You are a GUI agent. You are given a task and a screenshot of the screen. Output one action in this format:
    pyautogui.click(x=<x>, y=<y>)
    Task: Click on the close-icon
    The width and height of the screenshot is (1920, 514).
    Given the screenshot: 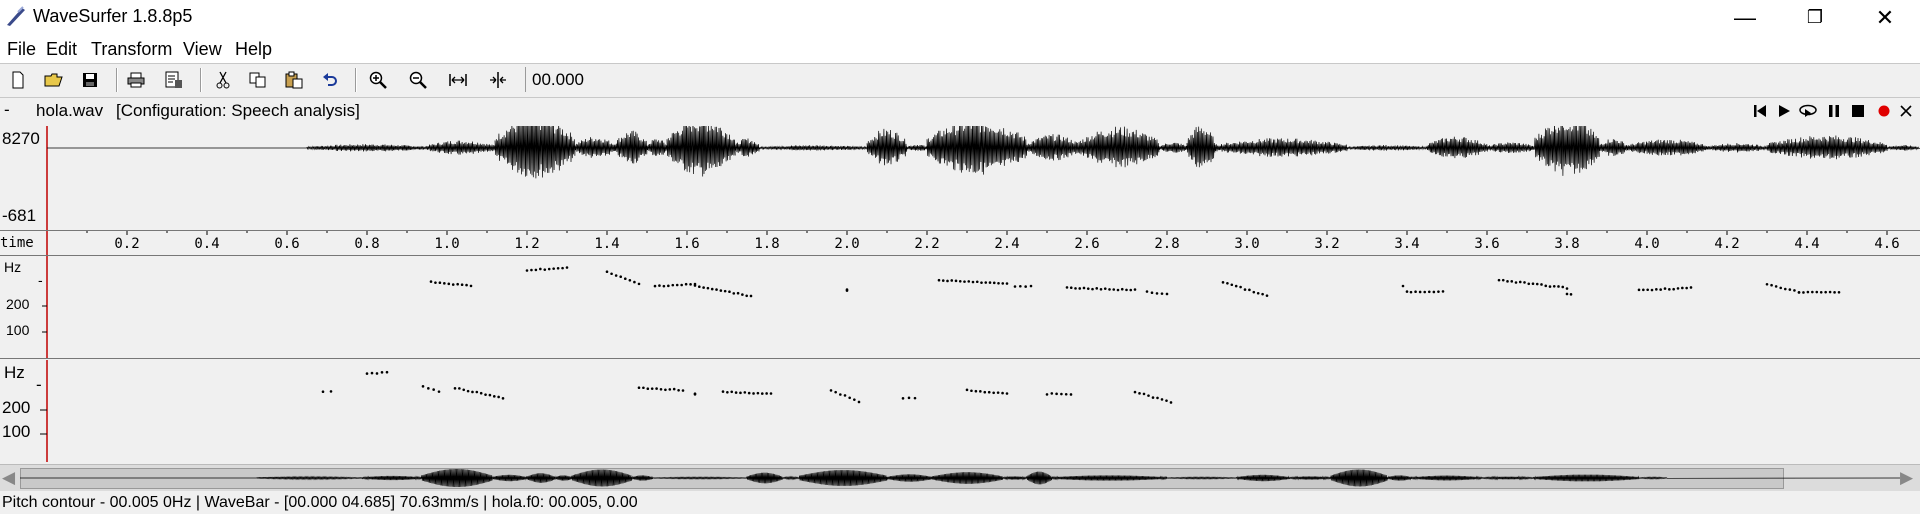 What is the action you would take?
    pyautogui.click(x=1906, y=111)
    